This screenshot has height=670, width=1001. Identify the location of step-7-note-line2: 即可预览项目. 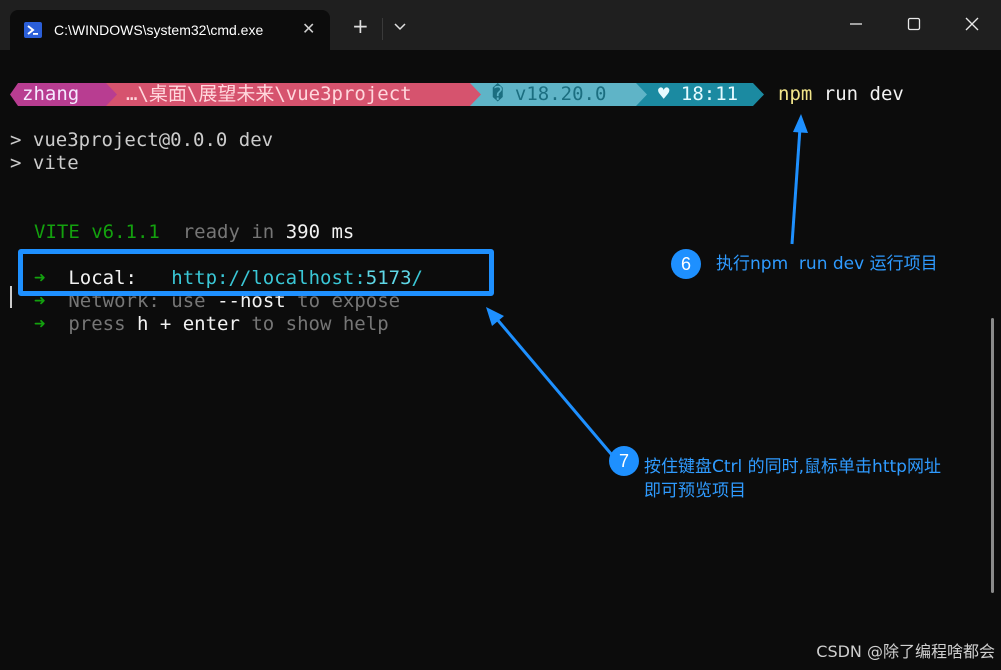
(695, 491).